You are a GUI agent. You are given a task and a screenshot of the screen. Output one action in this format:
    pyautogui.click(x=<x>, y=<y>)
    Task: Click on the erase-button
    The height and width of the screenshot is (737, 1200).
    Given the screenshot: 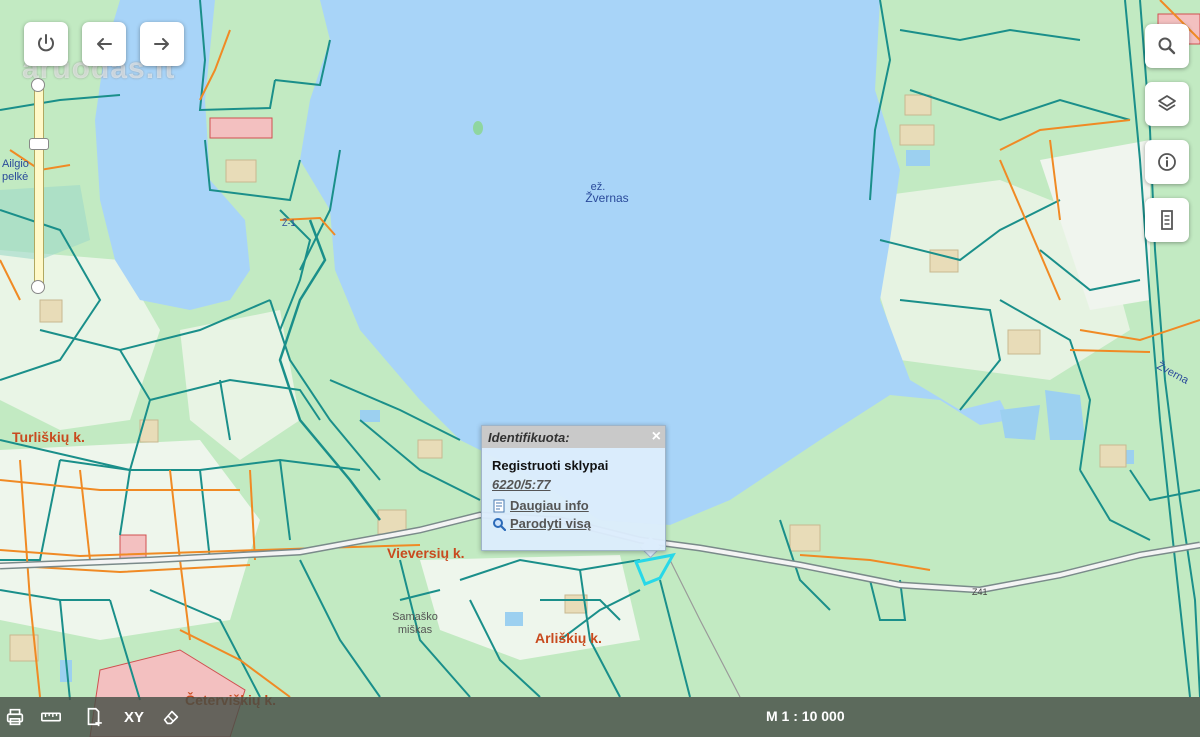 What is the action you would take?
    pyautogui.click(x=171, y=717)
    